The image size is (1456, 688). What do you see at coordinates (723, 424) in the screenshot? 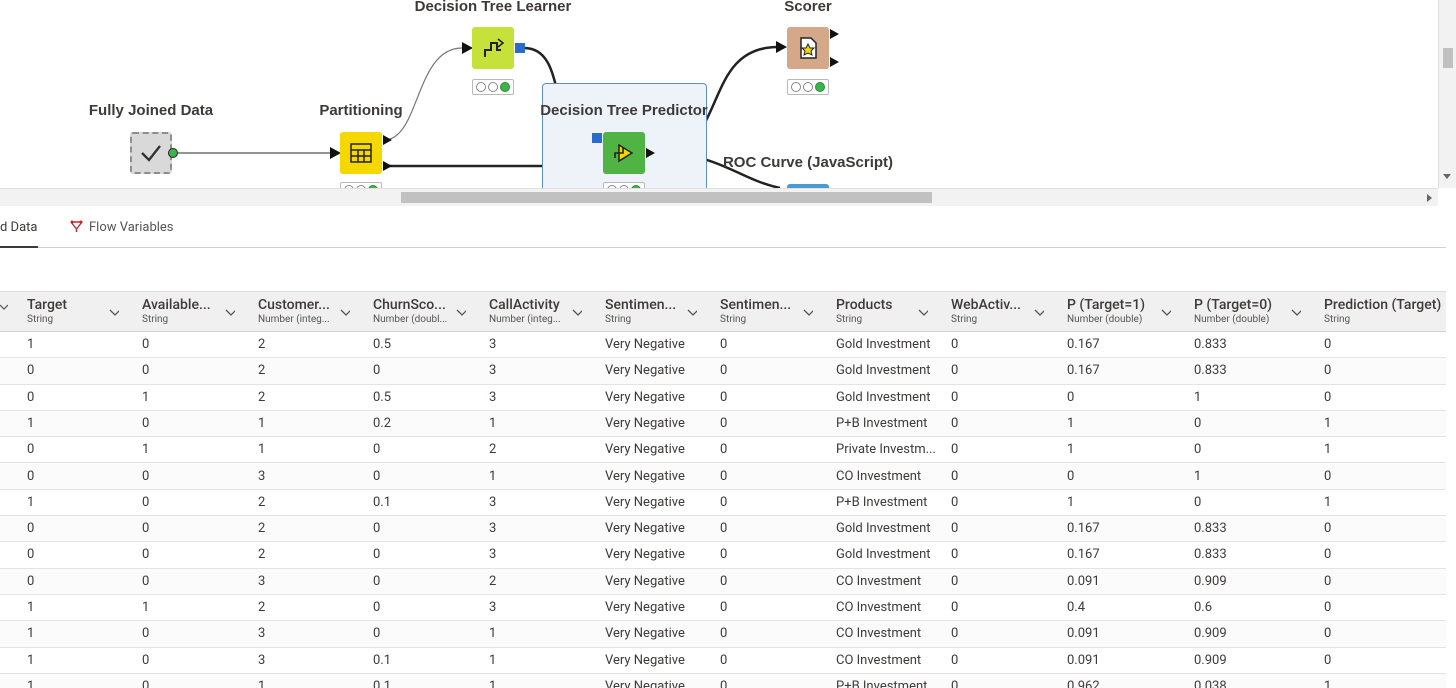
I see `table-row: 1 0 1 0.2 1 Very Negative 0 P+B Investment 0 1 0 1` at bounding box center [723, 424].